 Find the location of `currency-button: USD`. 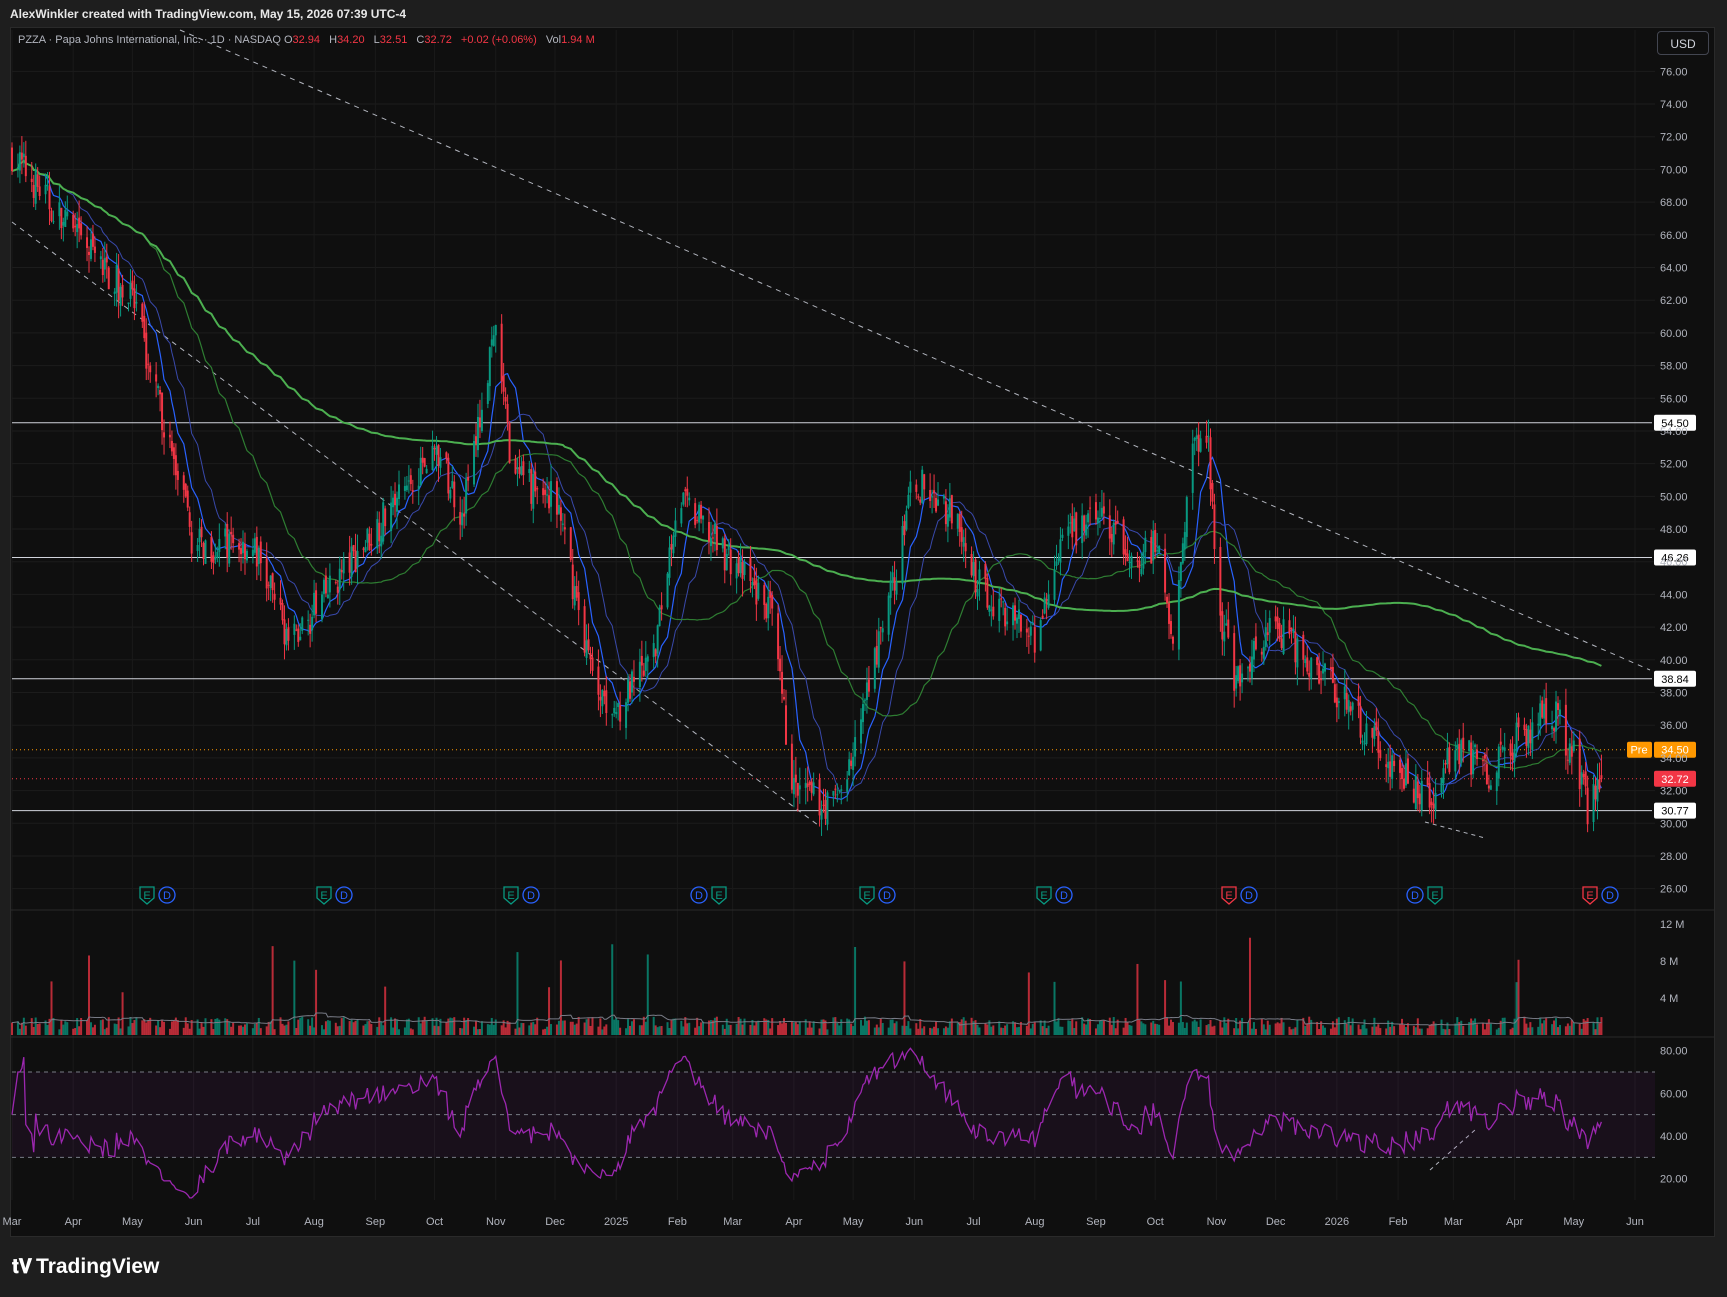

currency-button: USD is located at coordinates (1683, 43).